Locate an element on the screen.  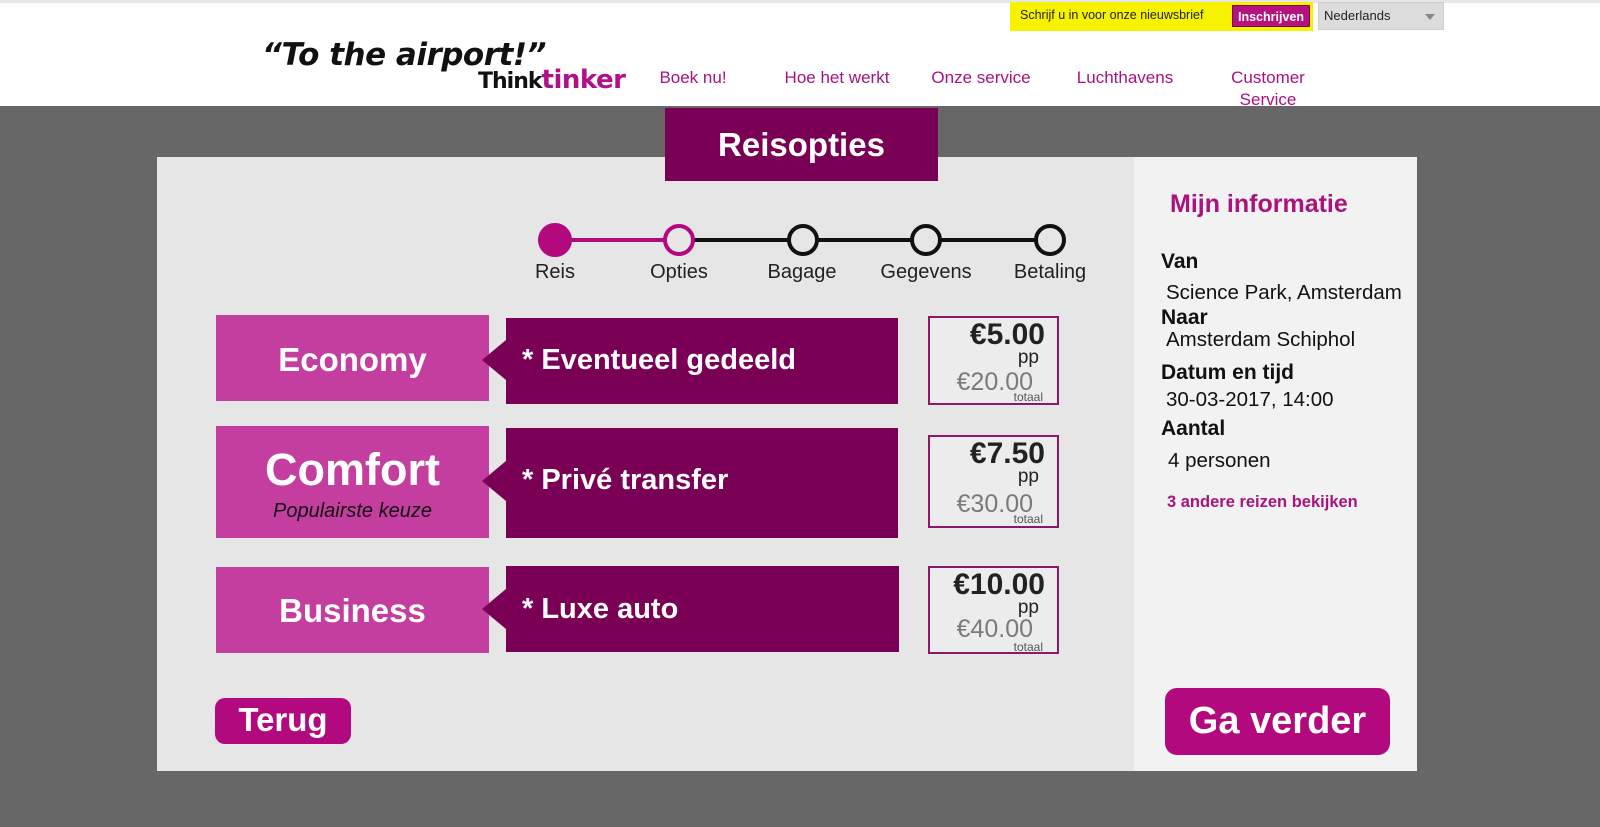
option-comfort-price: €7.50 pp €30.00 totaal is located at coordinates (993, 481).